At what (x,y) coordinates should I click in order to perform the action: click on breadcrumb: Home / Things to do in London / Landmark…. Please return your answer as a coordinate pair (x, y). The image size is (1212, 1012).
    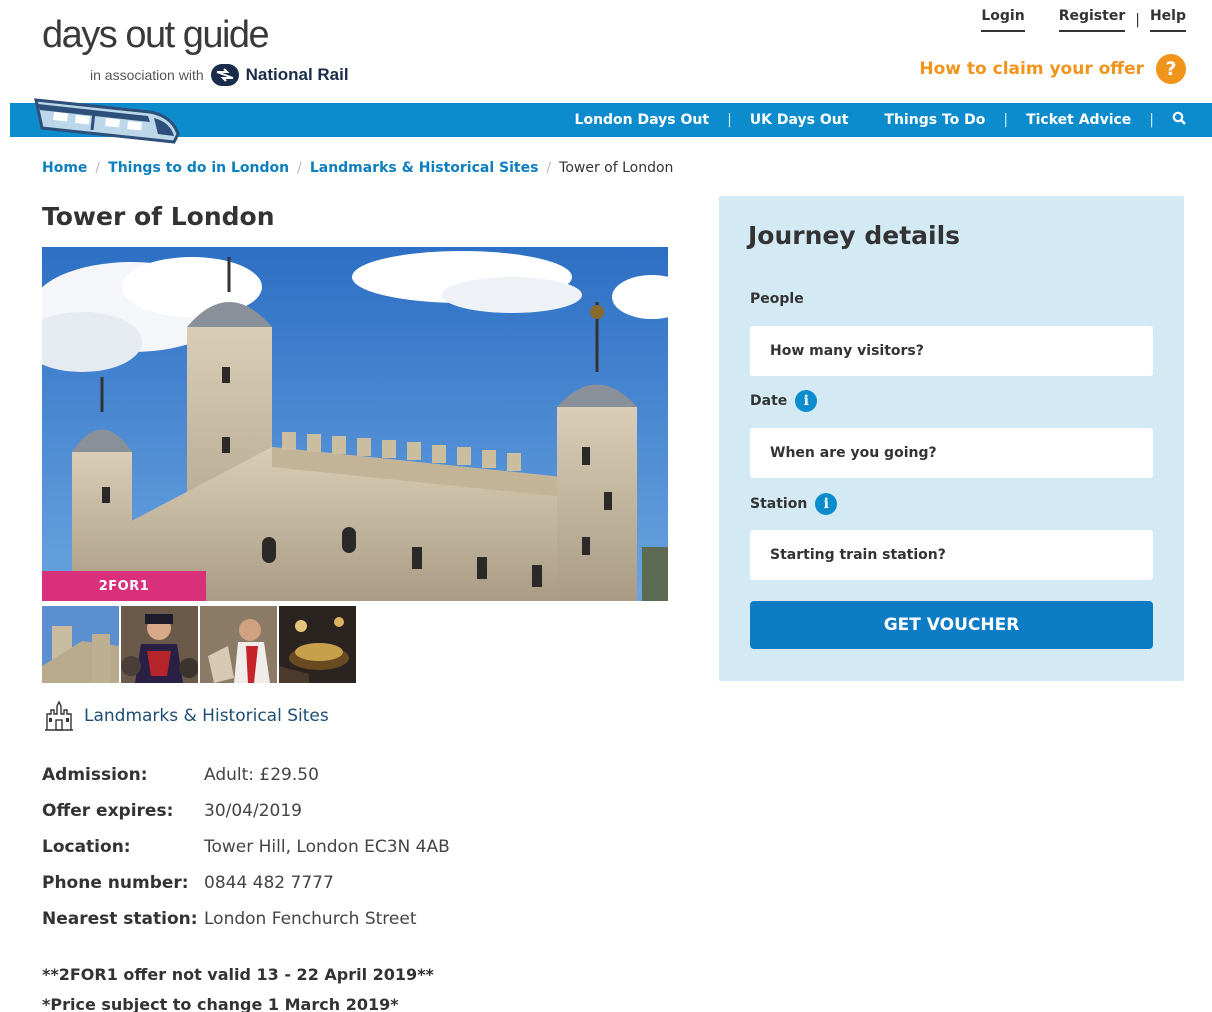
    Looking at the image, I should click on (358, 168).